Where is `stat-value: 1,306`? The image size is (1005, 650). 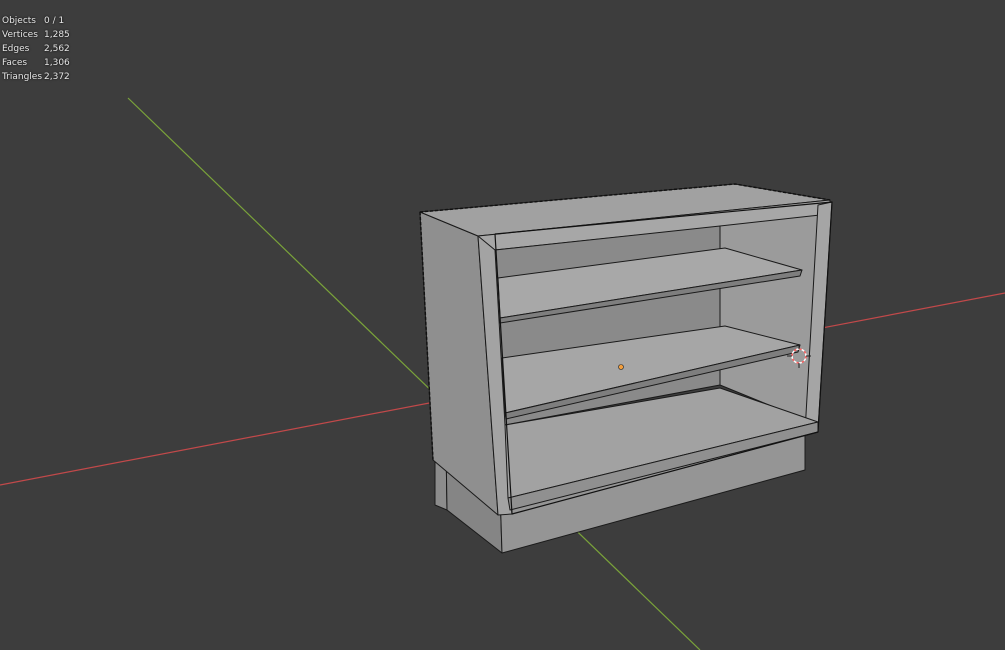 stat-value: 1,306 is located at coordinates (57, 63).